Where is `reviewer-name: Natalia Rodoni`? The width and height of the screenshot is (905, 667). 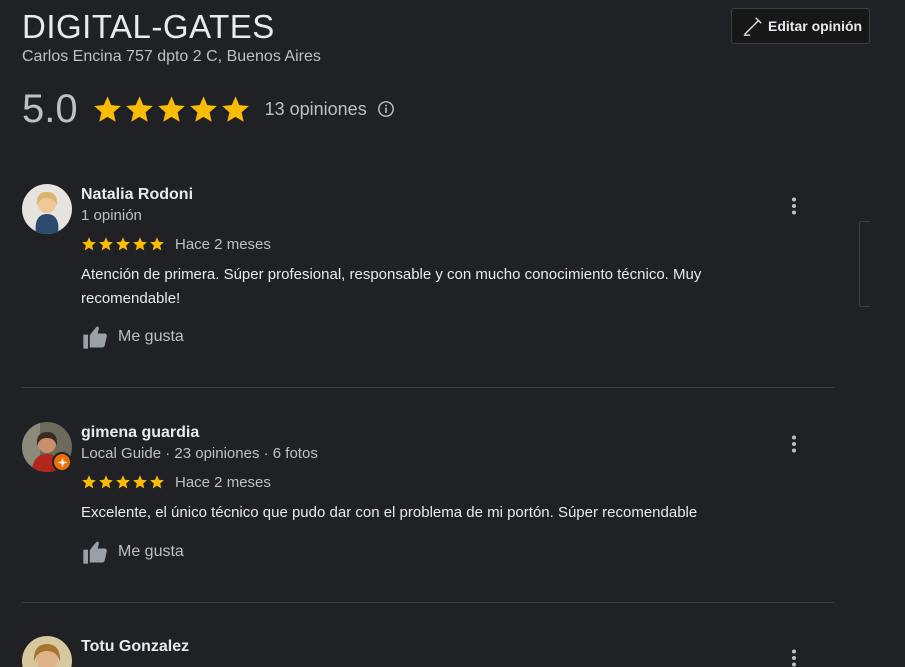
reviewer-name: Natalia Rodoni is located at coordinates (137, 195).